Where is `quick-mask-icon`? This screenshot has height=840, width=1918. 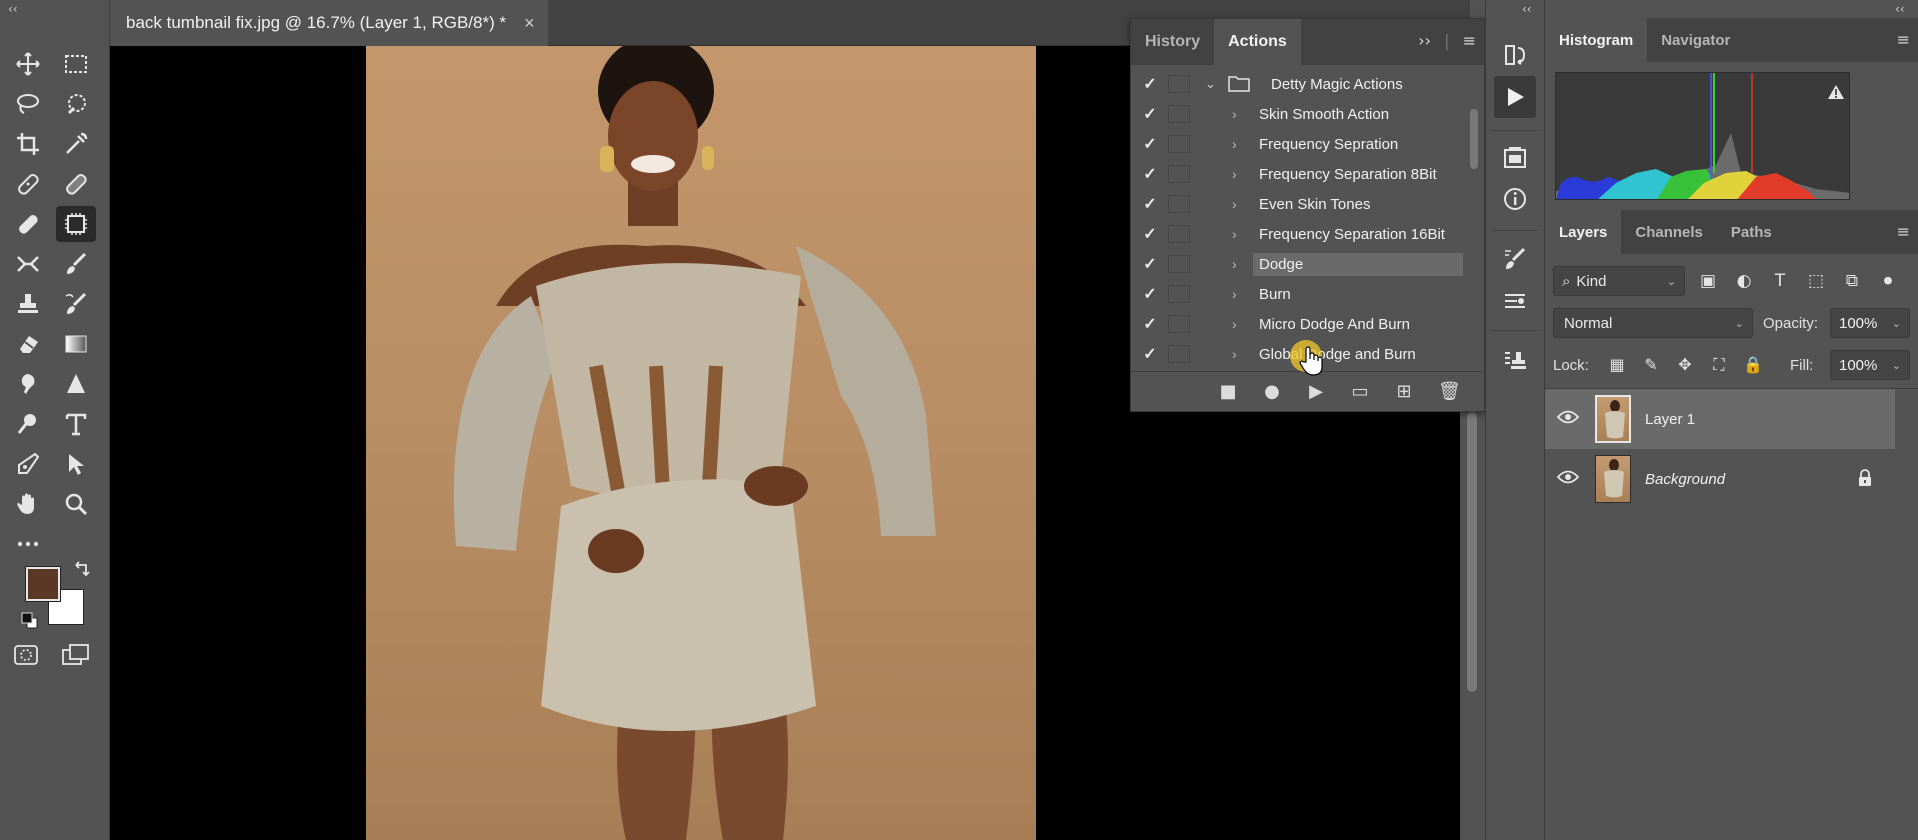 quick-mask-icon is located at coordinates (27, 655).